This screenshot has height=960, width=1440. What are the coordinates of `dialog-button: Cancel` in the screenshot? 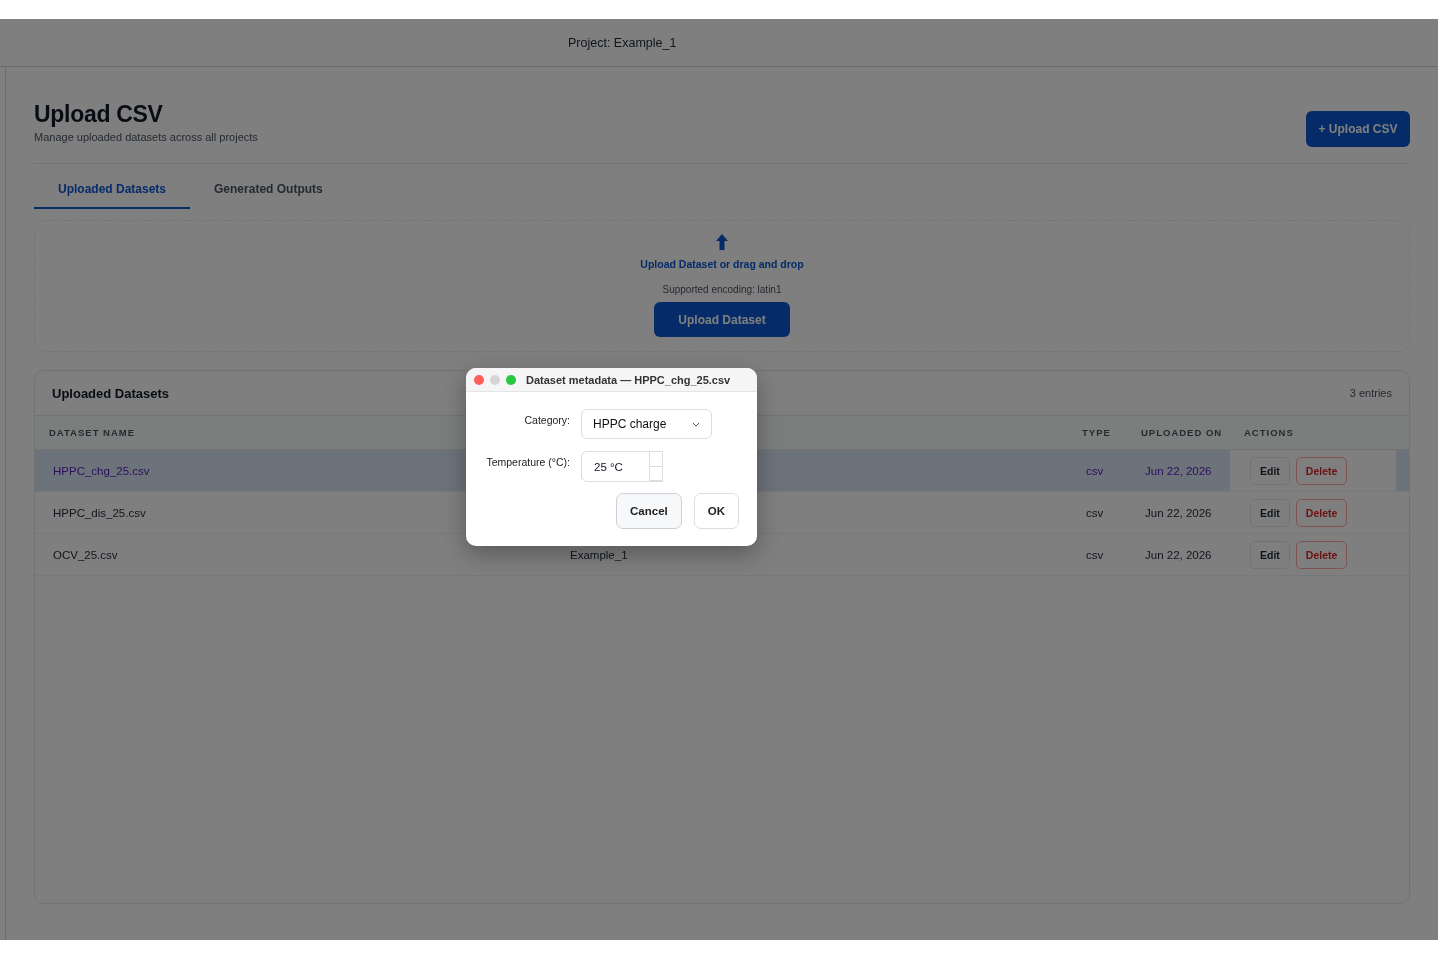 It's located at (649, 511).